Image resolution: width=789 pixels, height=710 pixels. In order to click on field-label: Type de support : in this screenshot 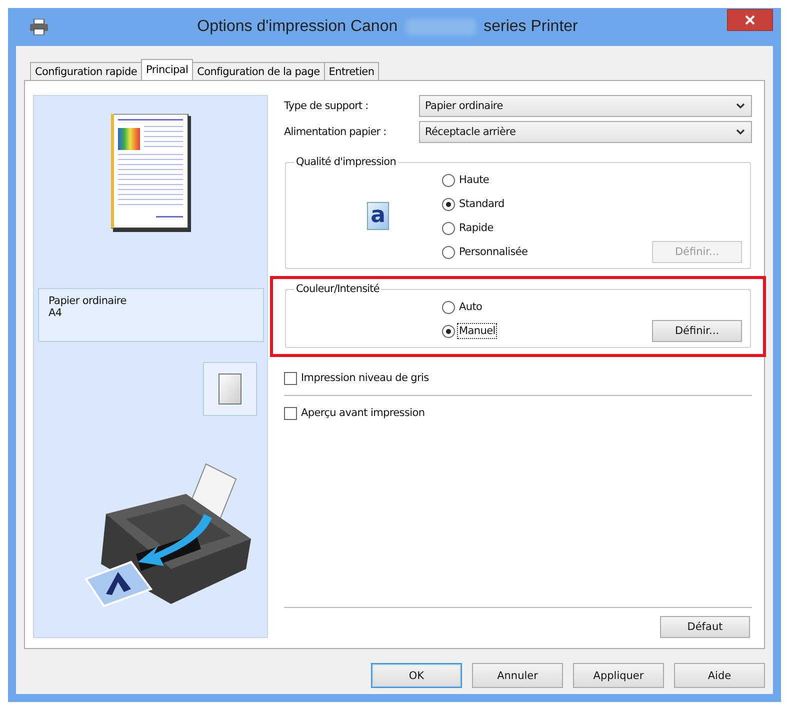, I will do `click(327, 106)`.